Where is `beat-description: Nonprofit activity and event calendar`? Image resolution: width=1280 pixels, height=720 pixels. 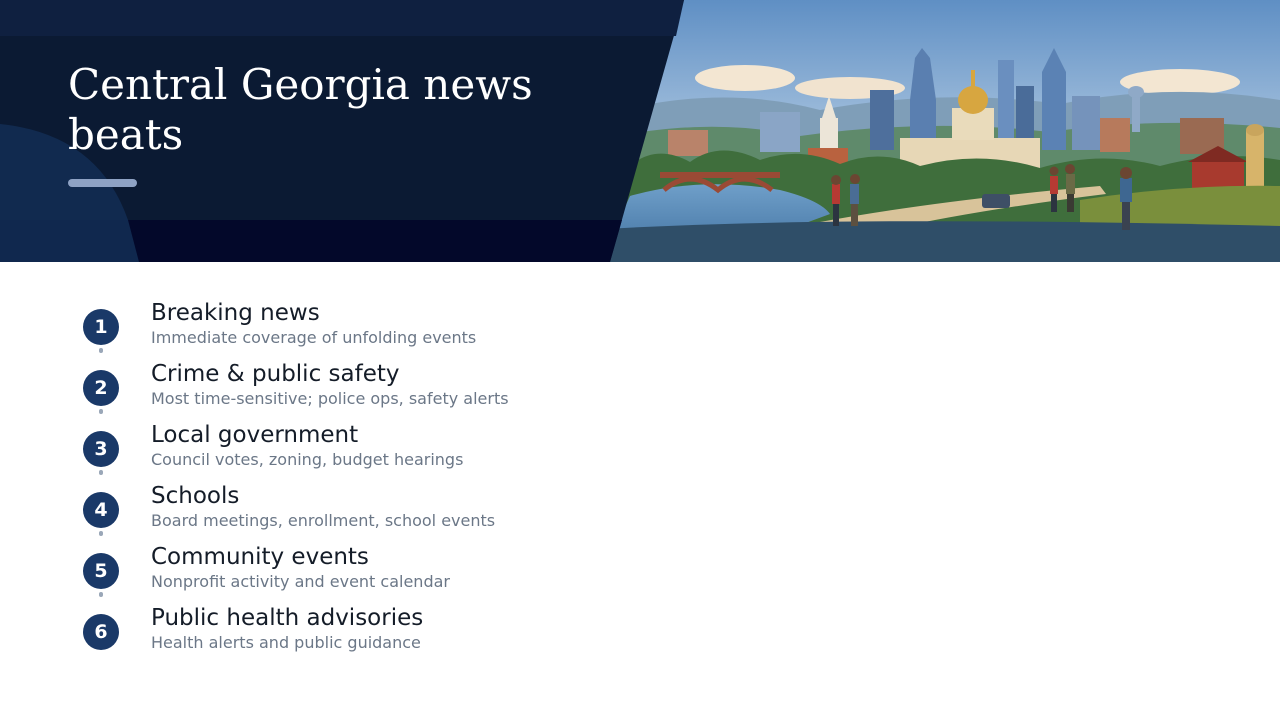
beat-description: Nonprofit activity and event calendar is located at coordinates (300, 581).